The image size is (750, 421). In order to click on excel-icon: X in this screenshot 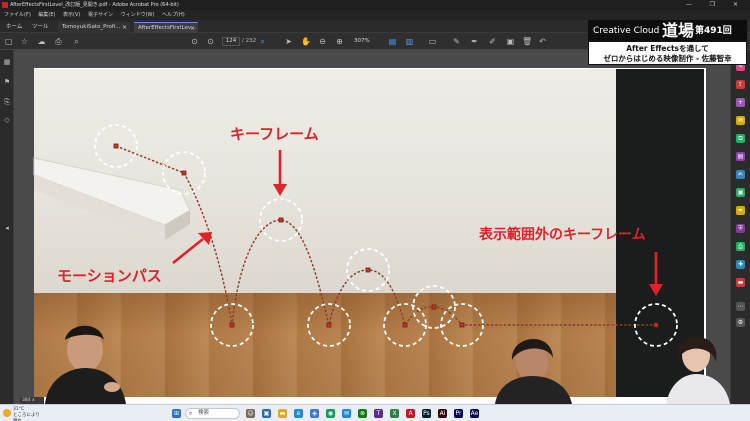, I will do `click(394, 413)`.